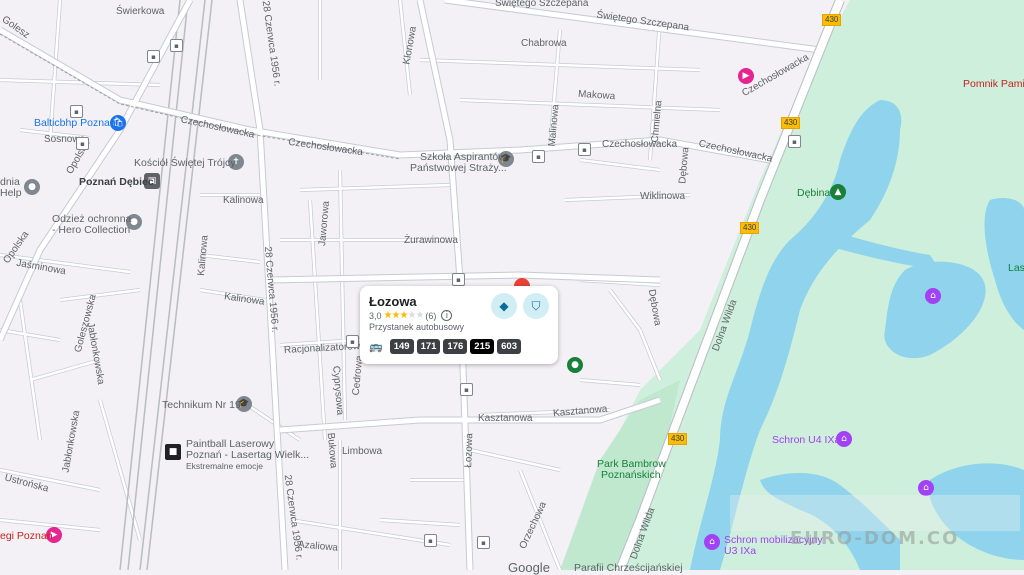 This screenshot has width=1024, height=575. I want to click on street-label: Łozowa, so click(469, 450).